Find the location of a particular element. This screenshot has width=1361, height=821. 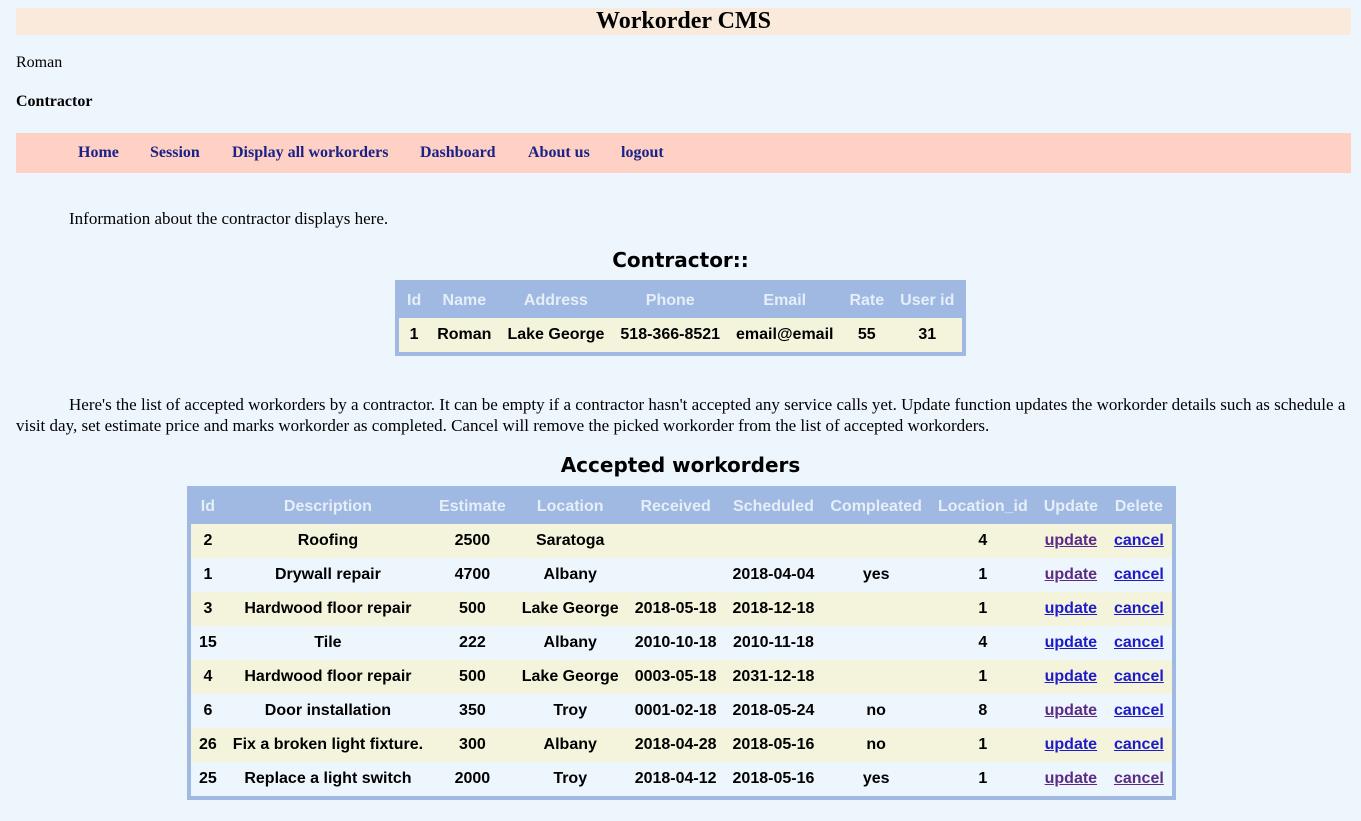

contractor-address: Lake George is located at coordinates (556, 335).